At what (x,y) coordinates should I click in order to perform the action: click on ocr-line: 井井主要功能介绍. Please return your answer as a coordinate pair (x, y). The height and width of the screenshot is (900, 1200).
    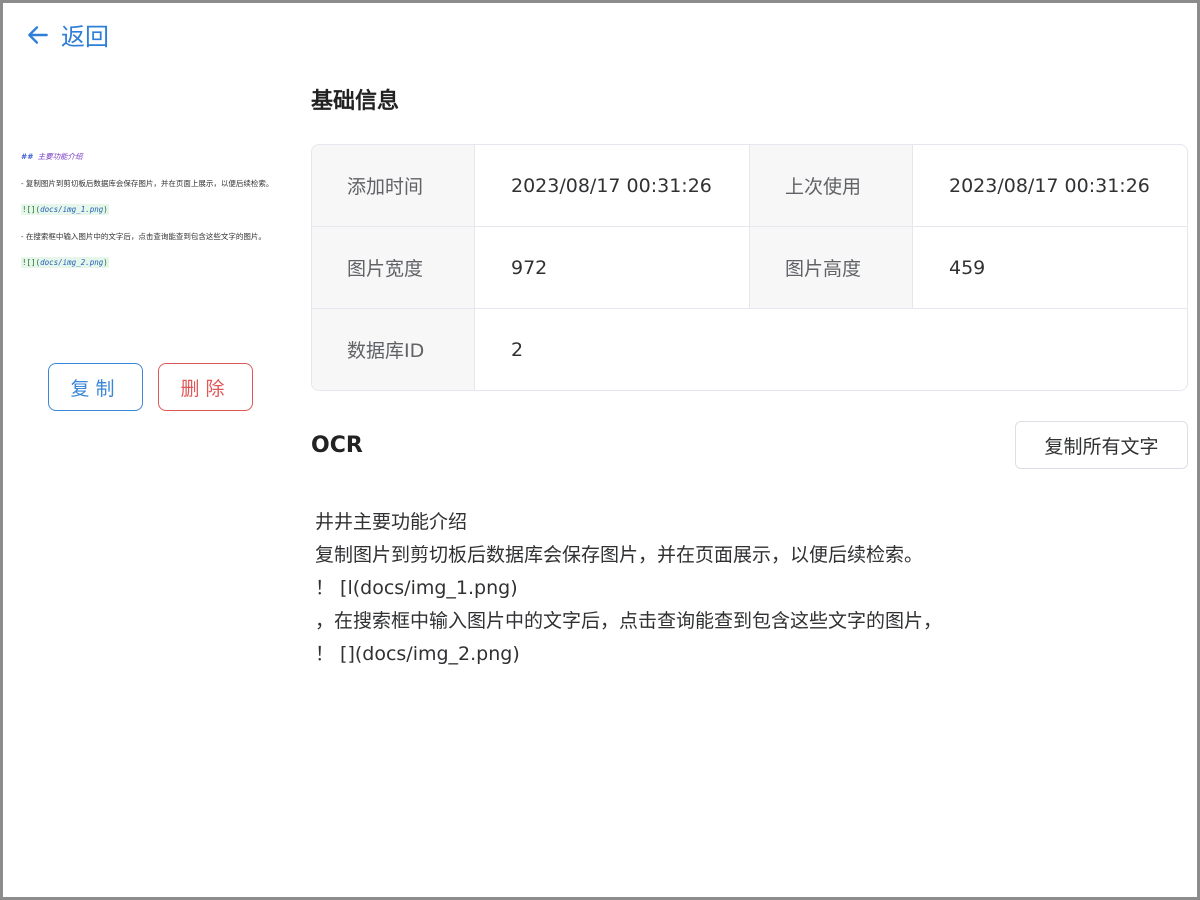
    Looking at the image, I should click on (391, 522).